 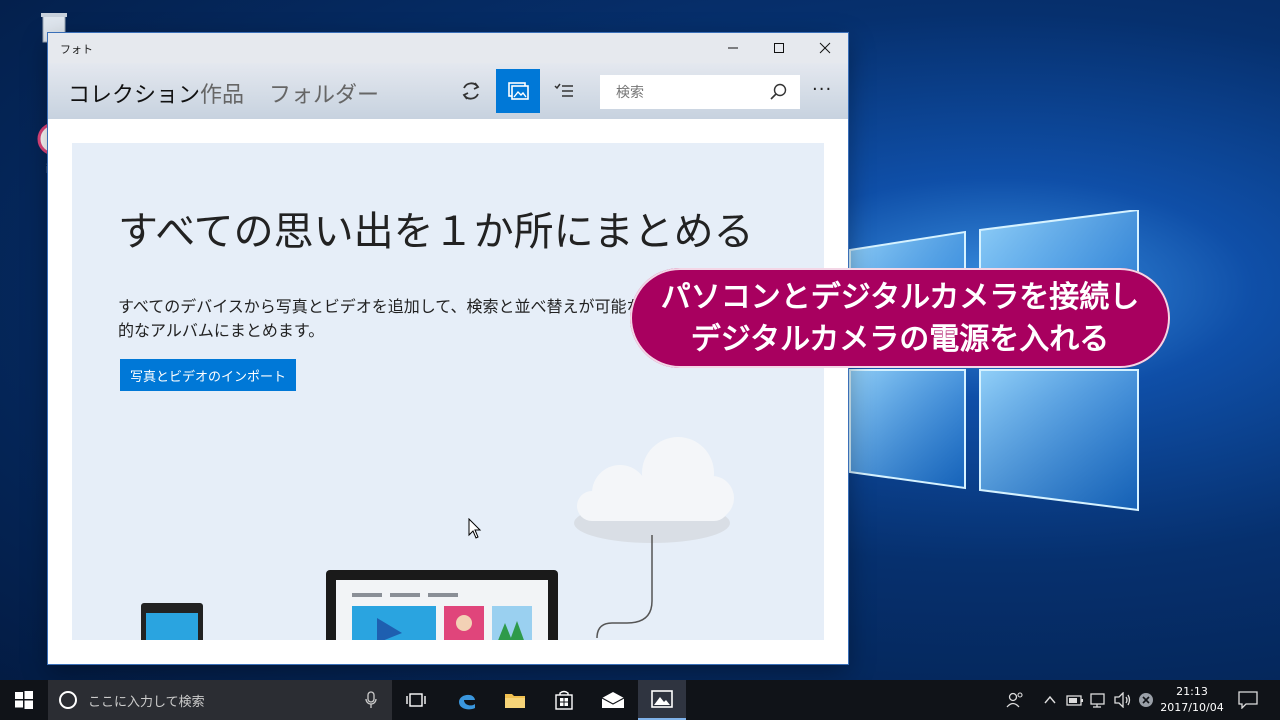 I want to click on edge-browser-icon, so click(x=467, y=702).